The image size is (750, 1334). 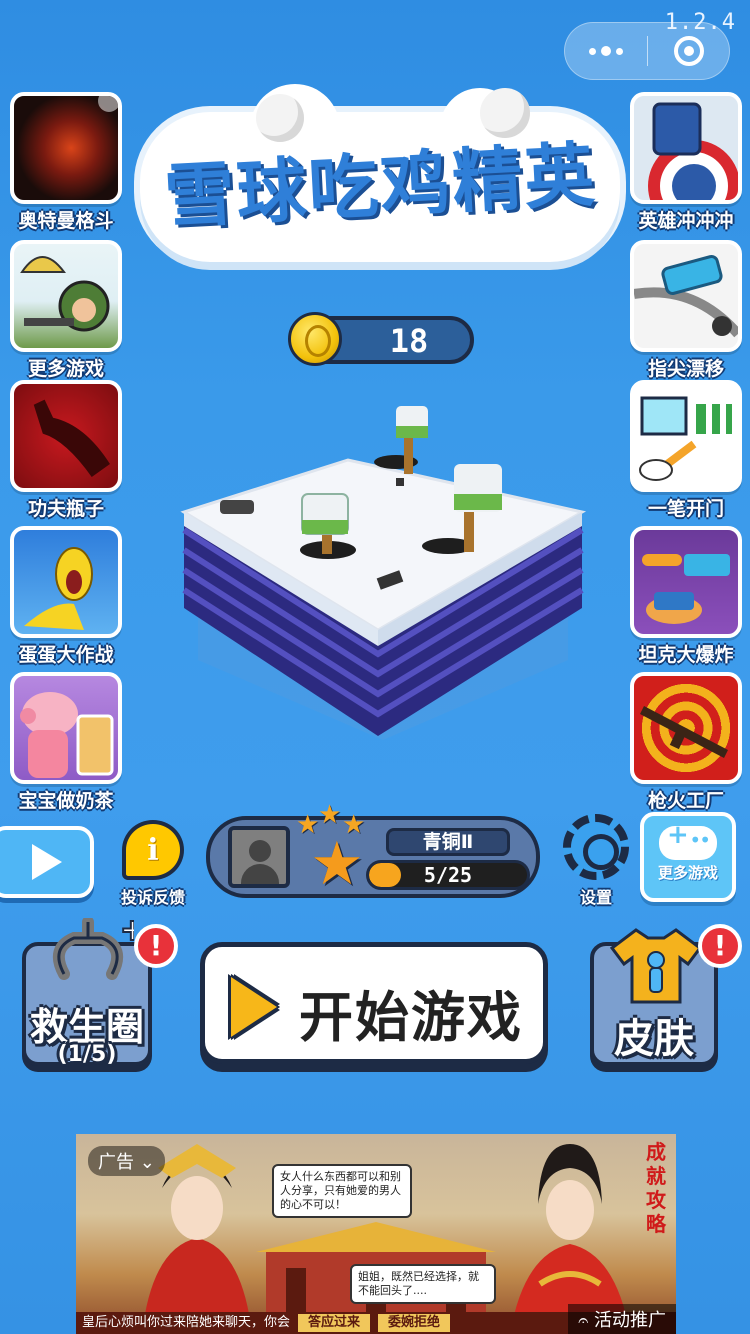 What do you see at coordinates (448, 842) in the screenshot?
I see `rank-name: 青铜Ⅱ` at bounding box center [448, 842].